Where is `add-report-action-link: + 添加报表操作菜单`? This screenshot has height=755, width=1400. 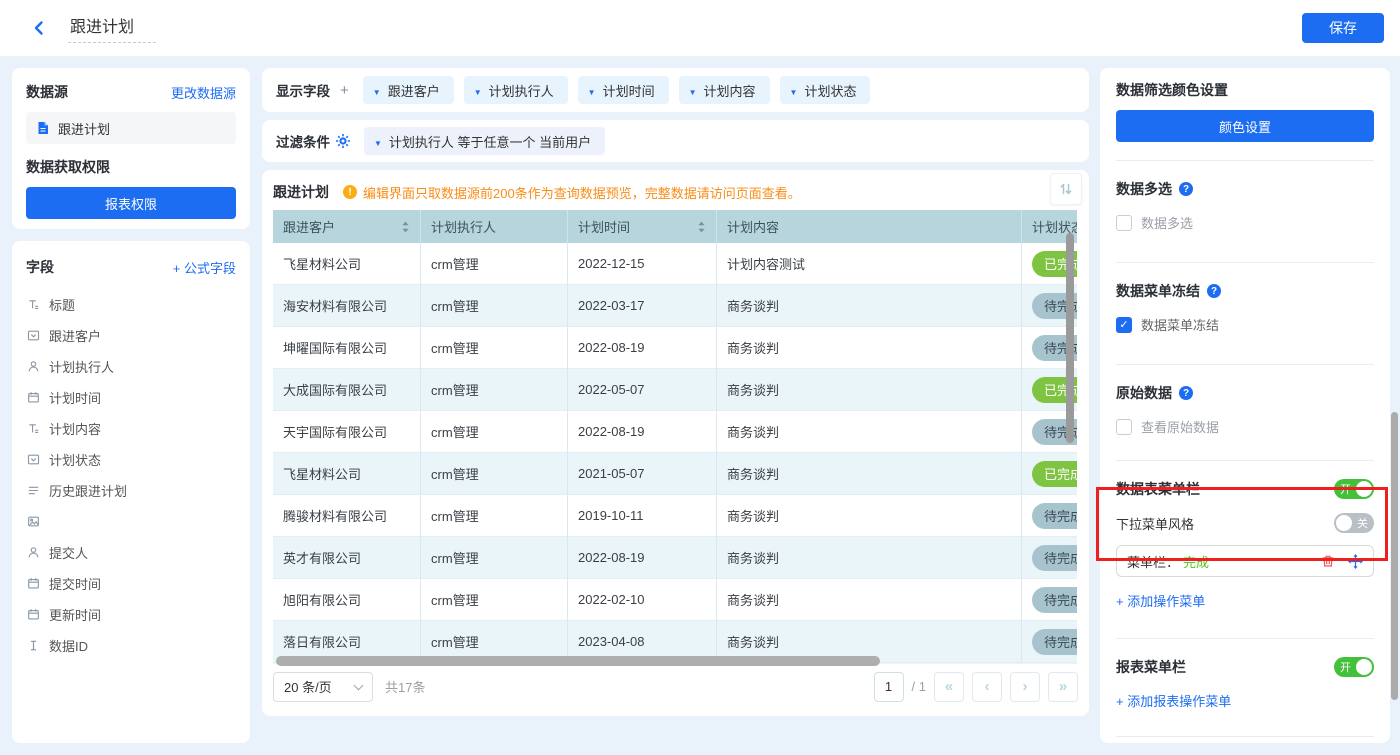 add-report-action-link: + 添加报表操作菜单 is located at coordinates (1245, 700).